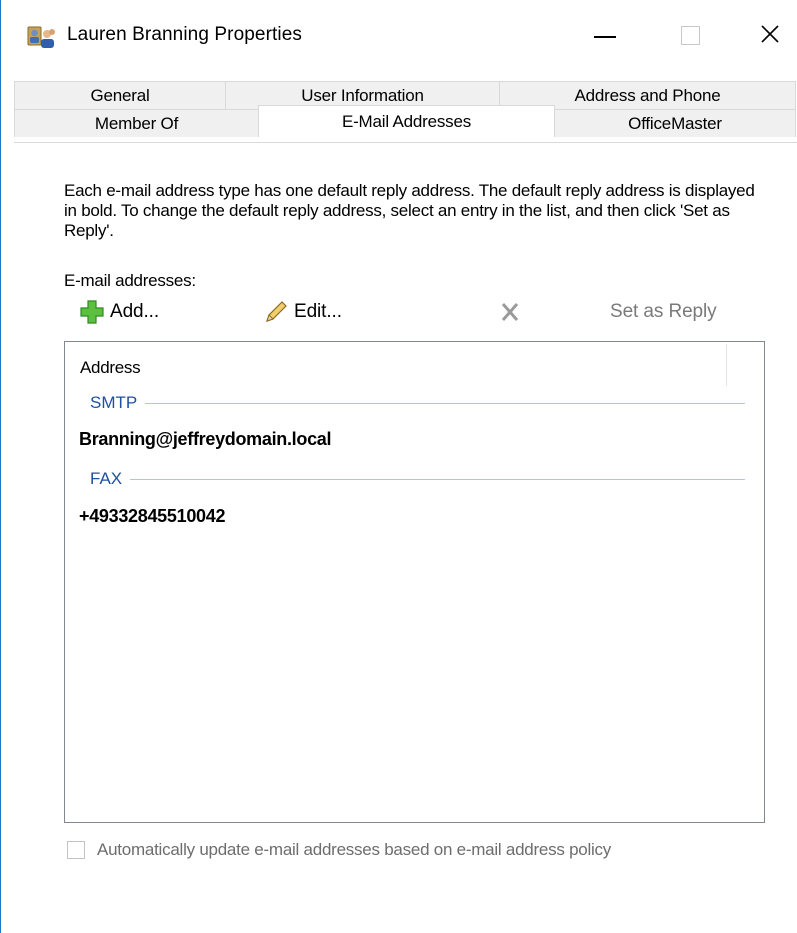 The height and width of the screenshot is (933, 797). I want to click on group-header-smtp: SMTP, so click(417, 403).